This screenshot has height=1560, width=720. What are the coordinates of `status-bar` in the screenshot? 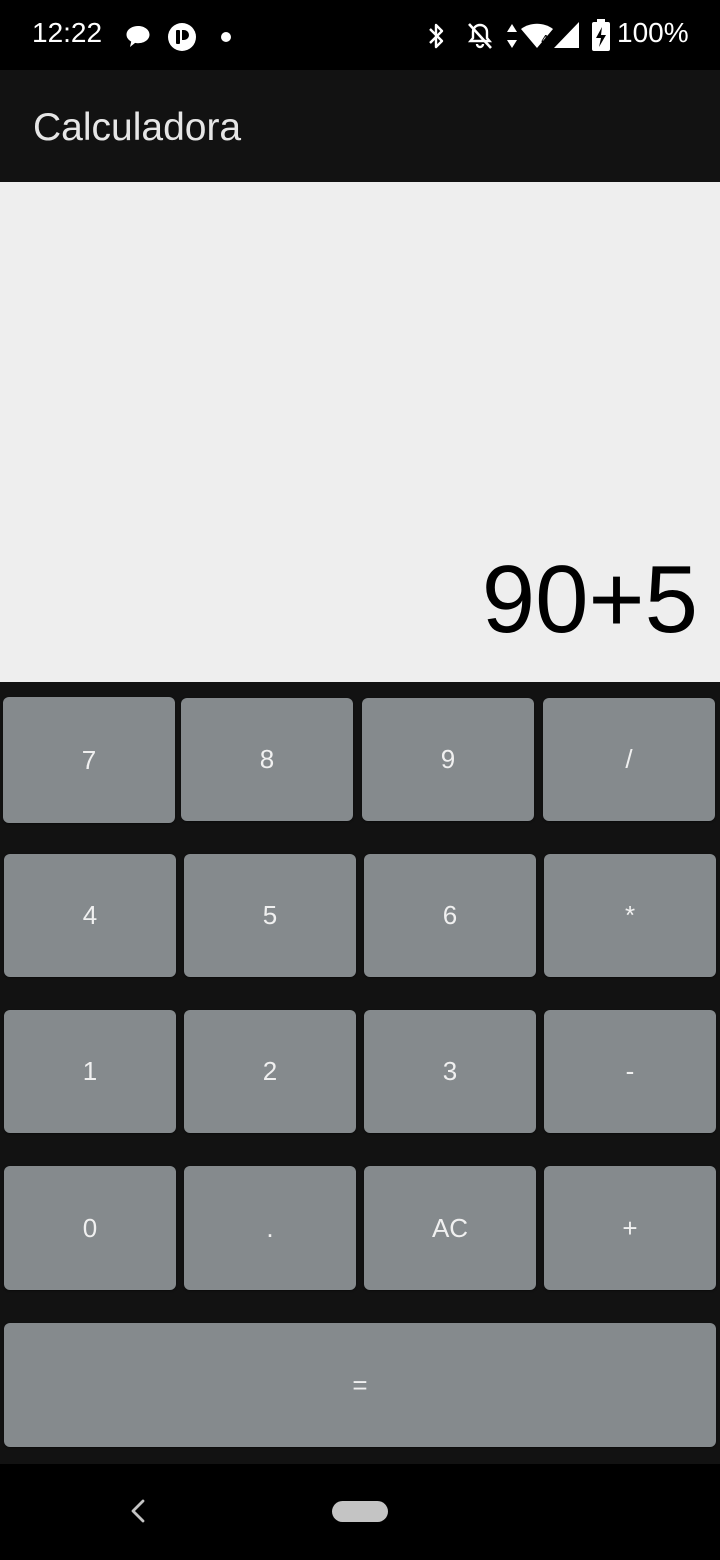 It's located at (360, 35).